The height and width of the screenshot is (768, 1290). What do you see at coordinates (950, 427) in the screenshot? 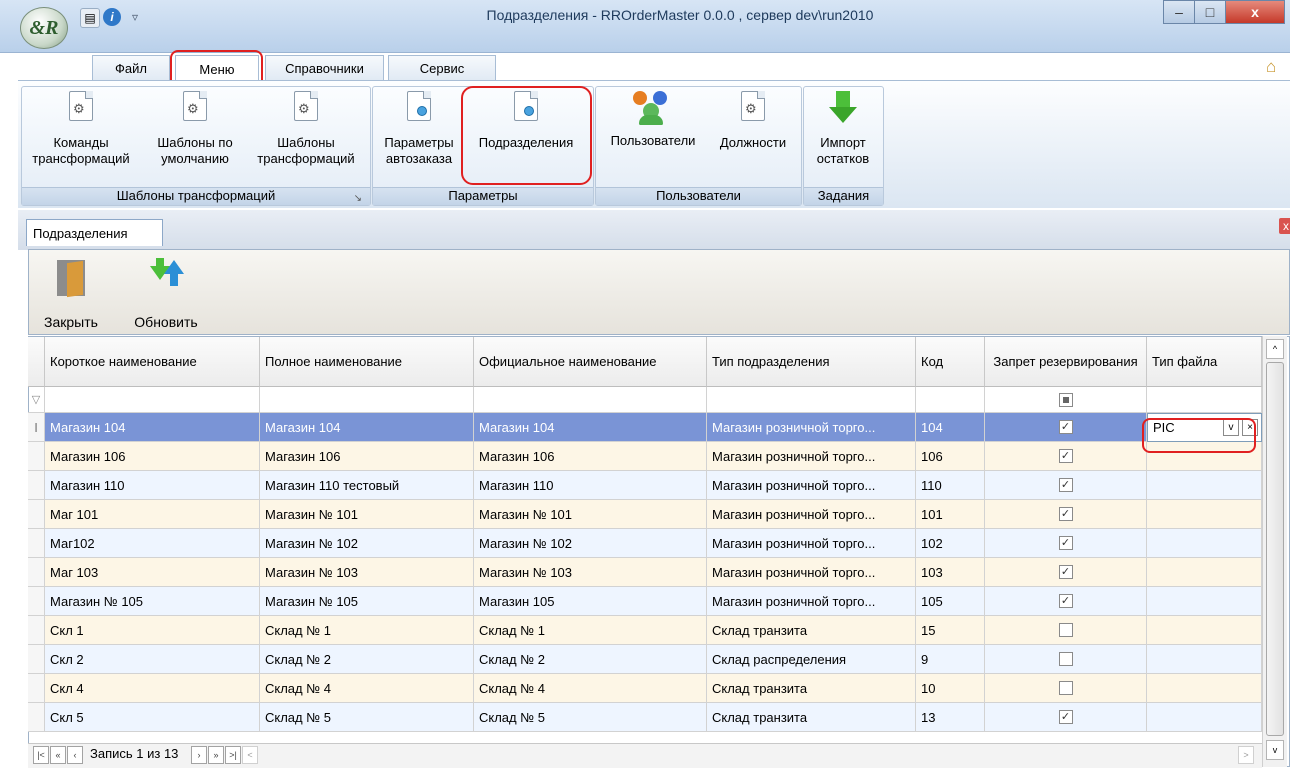
I see `cell-code: 104` at bounding box center [950, 427].